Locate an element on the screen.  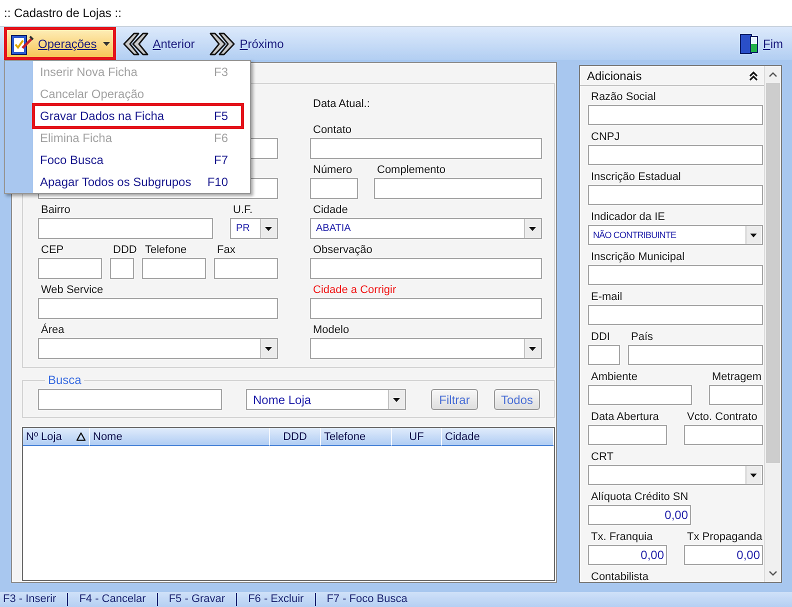
field-label: Vcto. Contrato is located at coordinates (722, 417).